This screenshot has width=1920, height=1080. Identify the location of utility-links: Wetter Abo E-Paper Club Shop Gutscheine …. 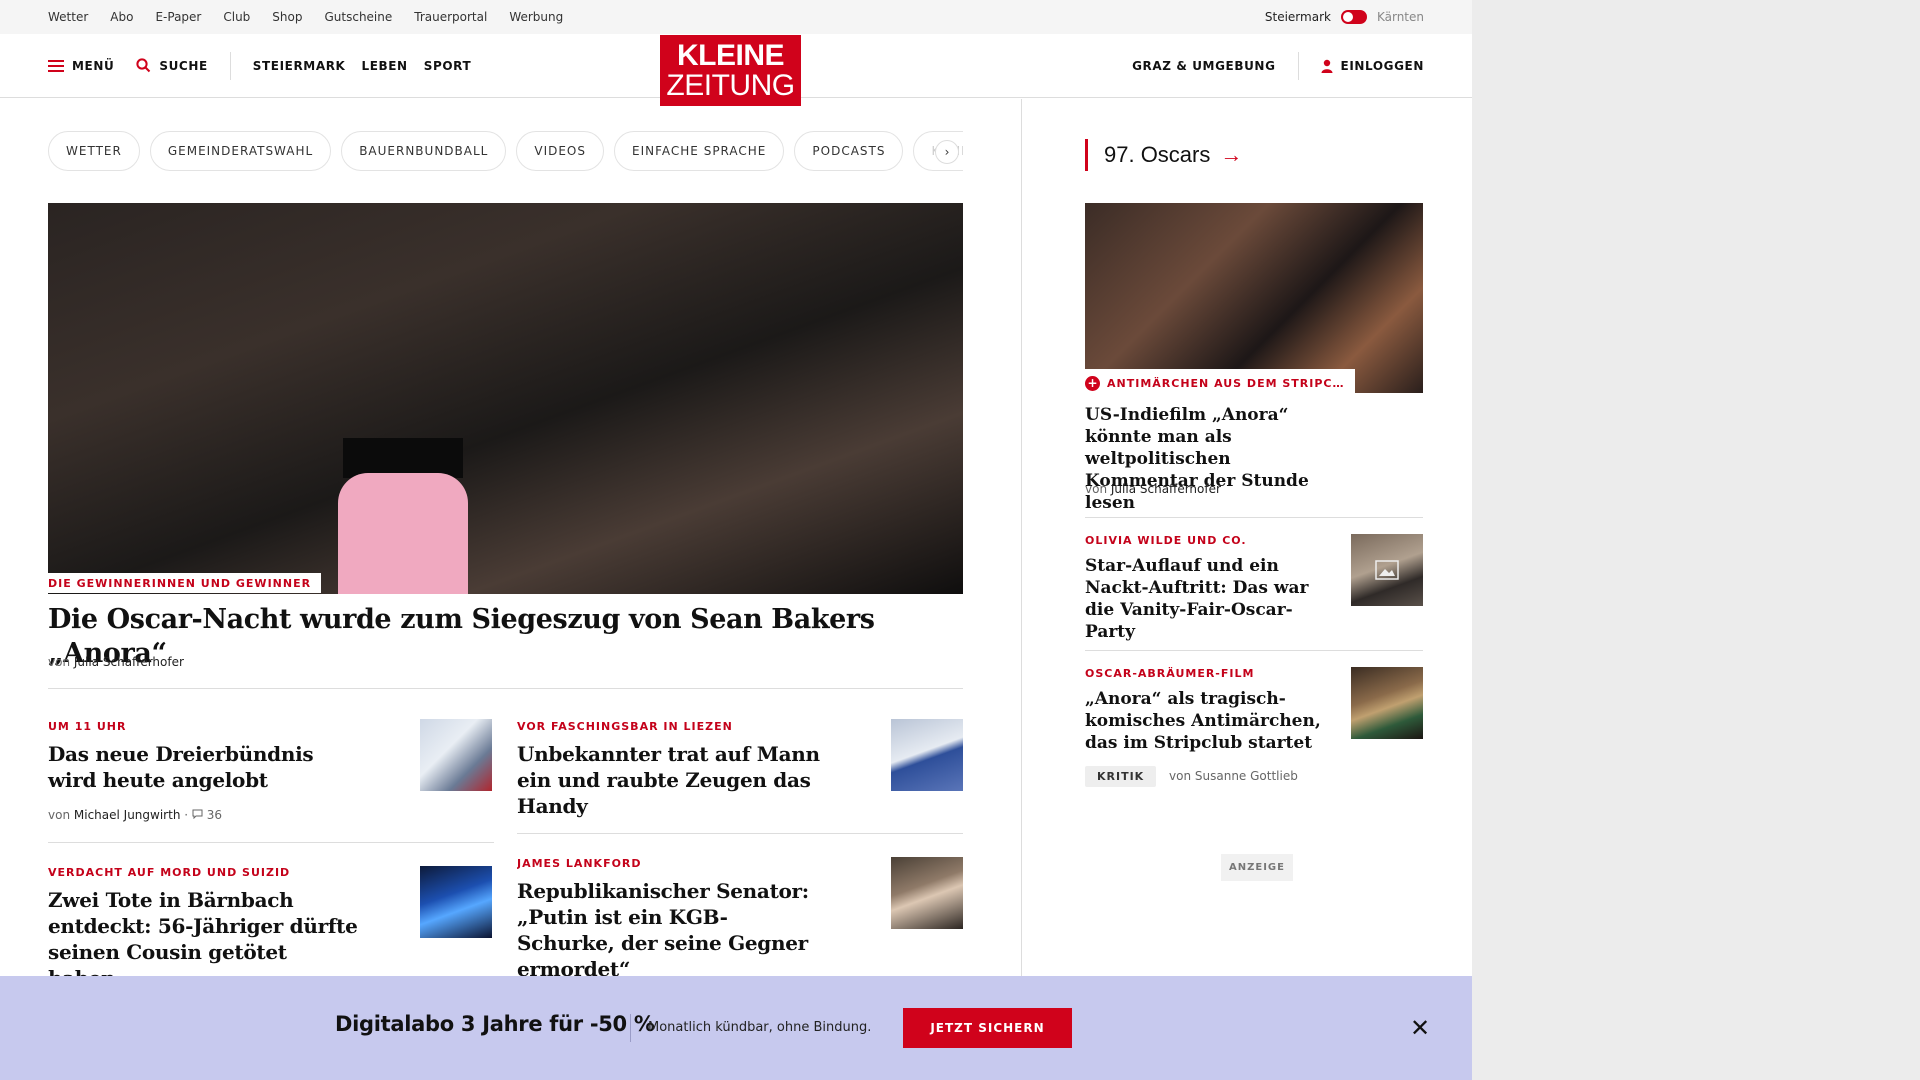
(305, 17).